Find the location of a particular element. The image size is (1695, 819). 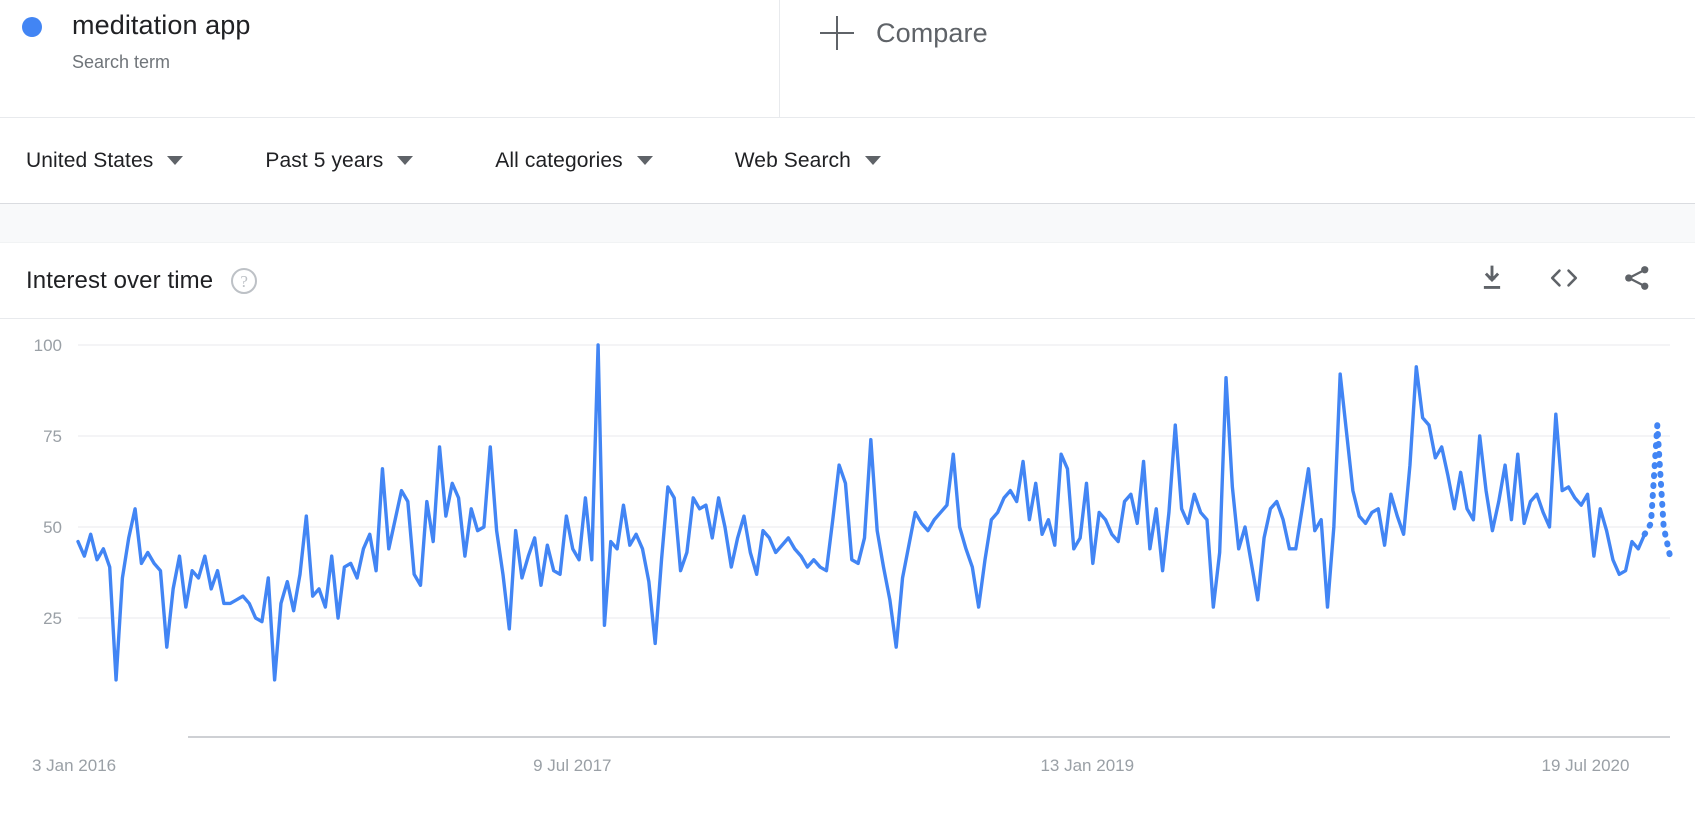

section-separator is located at coordinates (847, 223).